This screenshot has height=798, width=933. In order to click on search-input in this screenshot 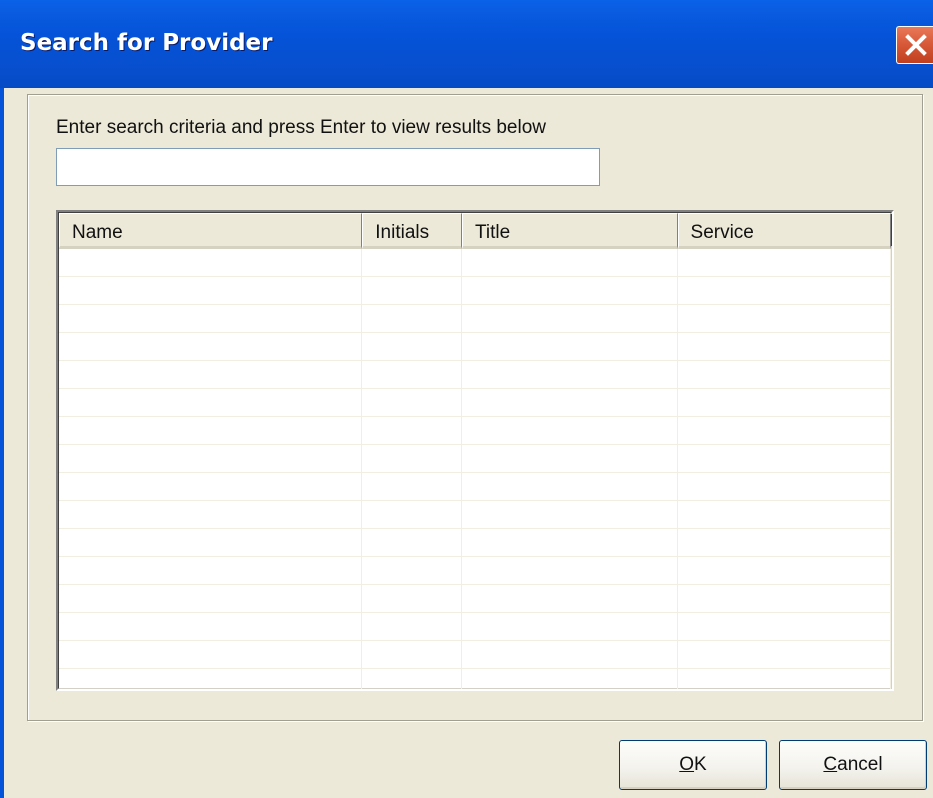, I will do `click(328, 167)`.